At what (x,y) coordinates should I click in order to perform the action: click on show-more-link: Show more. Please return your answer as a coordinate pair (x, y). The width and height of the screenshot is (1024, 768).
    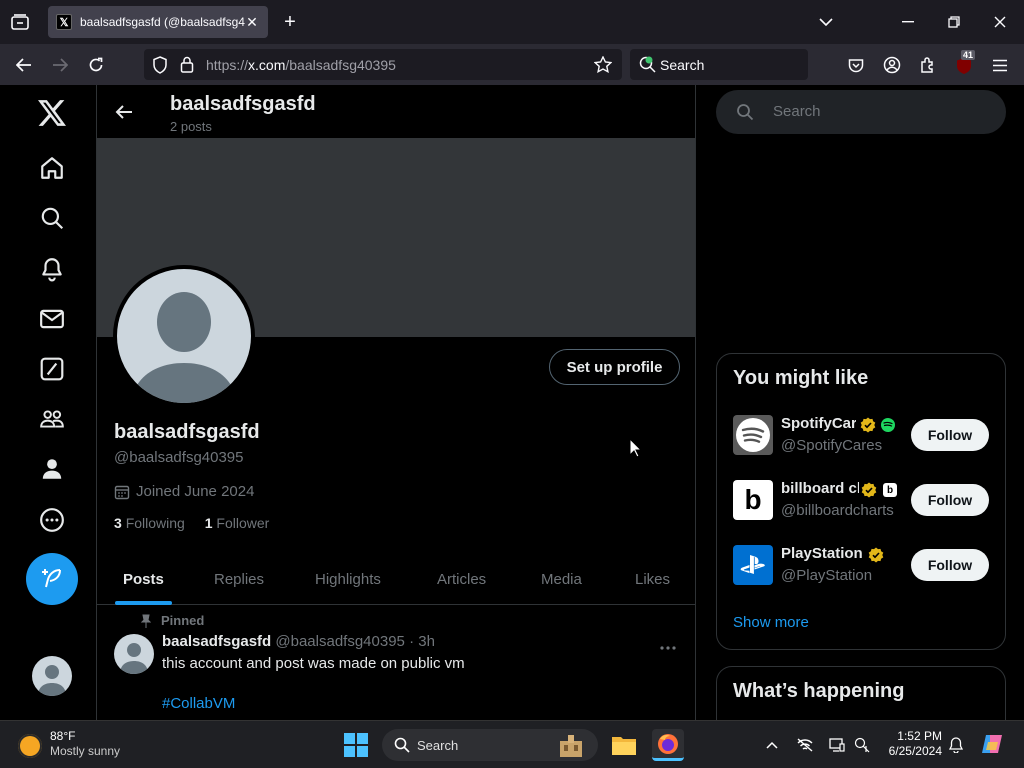
    Looking at the image, I should click on (771, 622).